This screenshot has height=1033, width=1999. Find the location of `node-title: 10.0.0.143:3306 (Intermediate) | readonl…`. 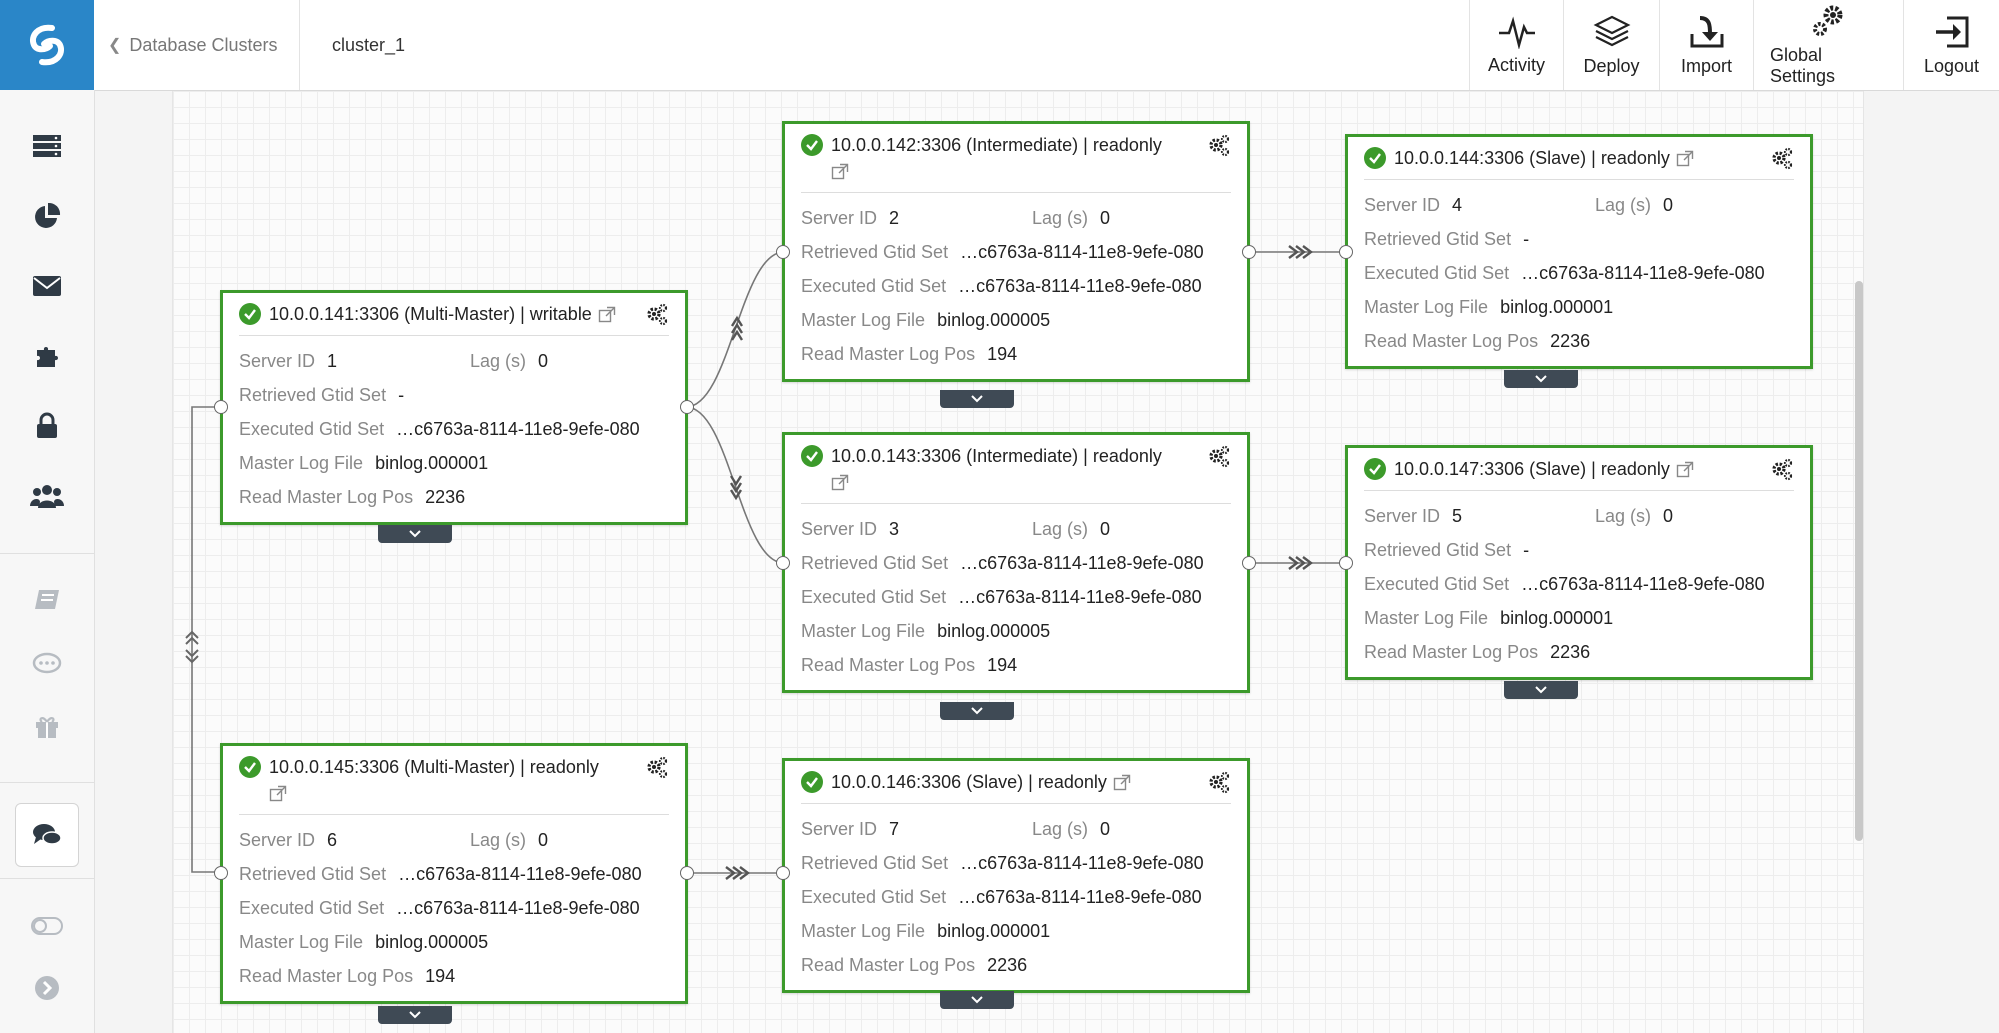

node-title: 10.0.0.143:3306 (Intermediate) | readonl… is located at coordinates (996, 456).